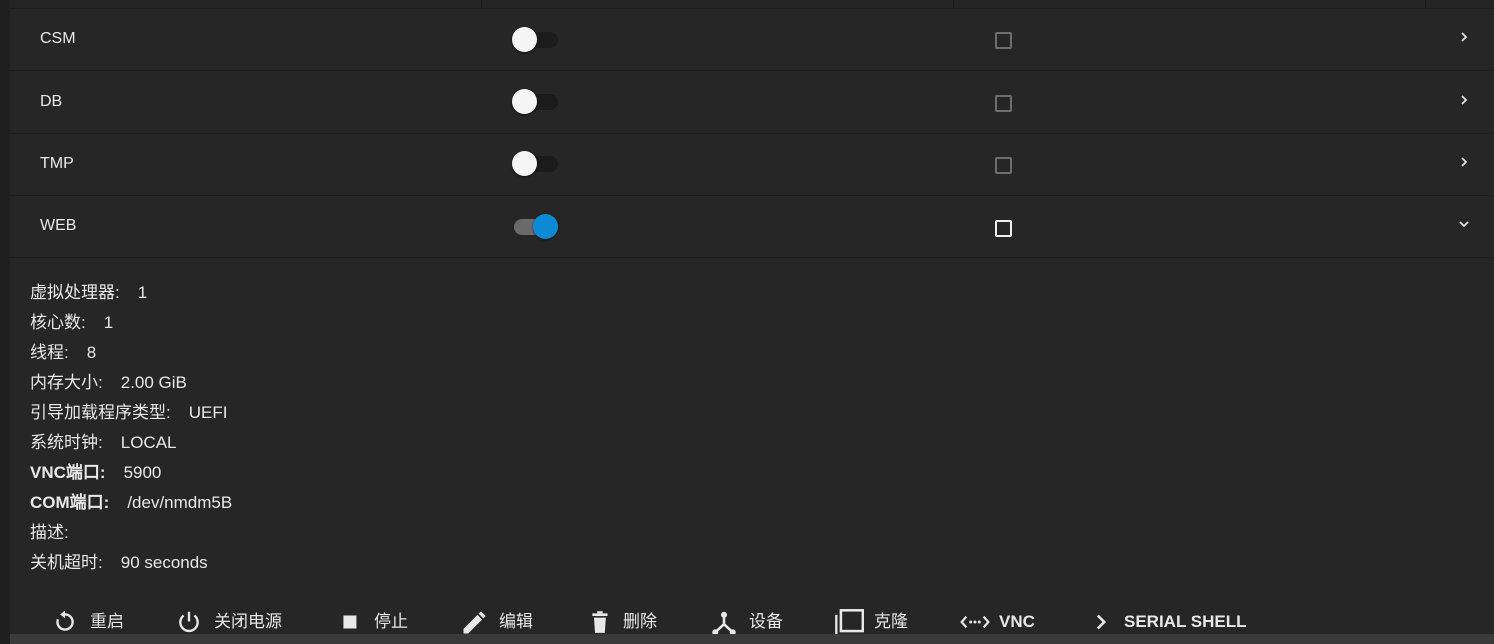 Image resolution: width=1494 pixels, height=644 pixels. What do you see at coordinates (142, 472) in the screenshot?
I see `detail-value: 5900` at bounding box center [142, 472].